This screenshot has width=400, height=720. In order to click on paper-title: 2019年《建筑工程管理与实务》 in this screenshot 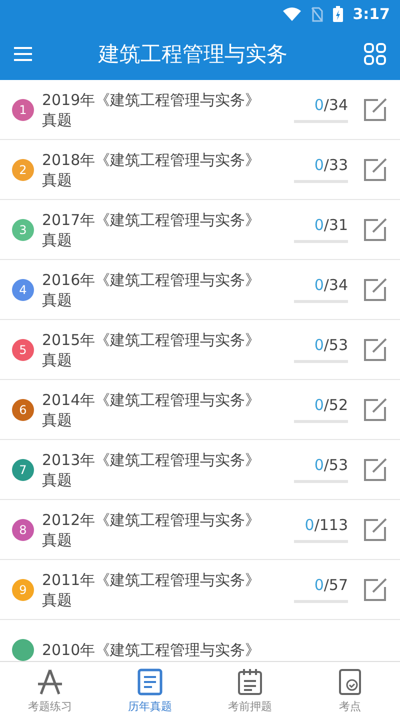, I will do `click(152, 100)`.